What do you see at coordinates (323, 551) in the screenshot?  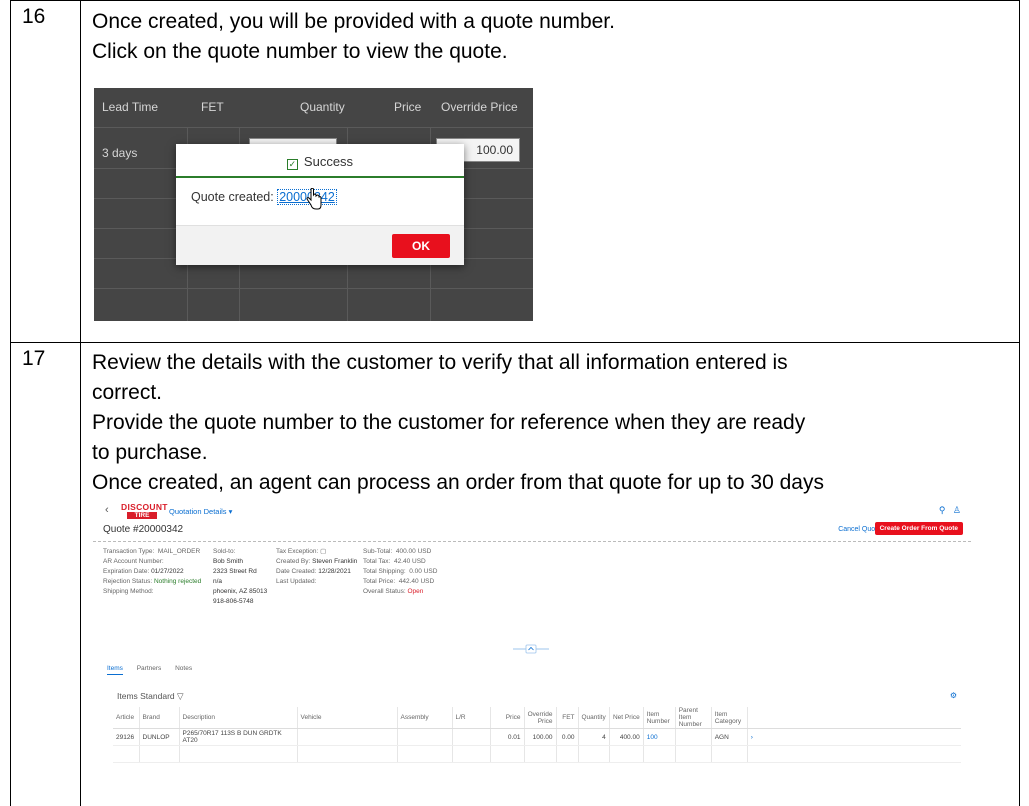 I see `tax-exception-checkbox: ▢` at bounding box center [323, 551].